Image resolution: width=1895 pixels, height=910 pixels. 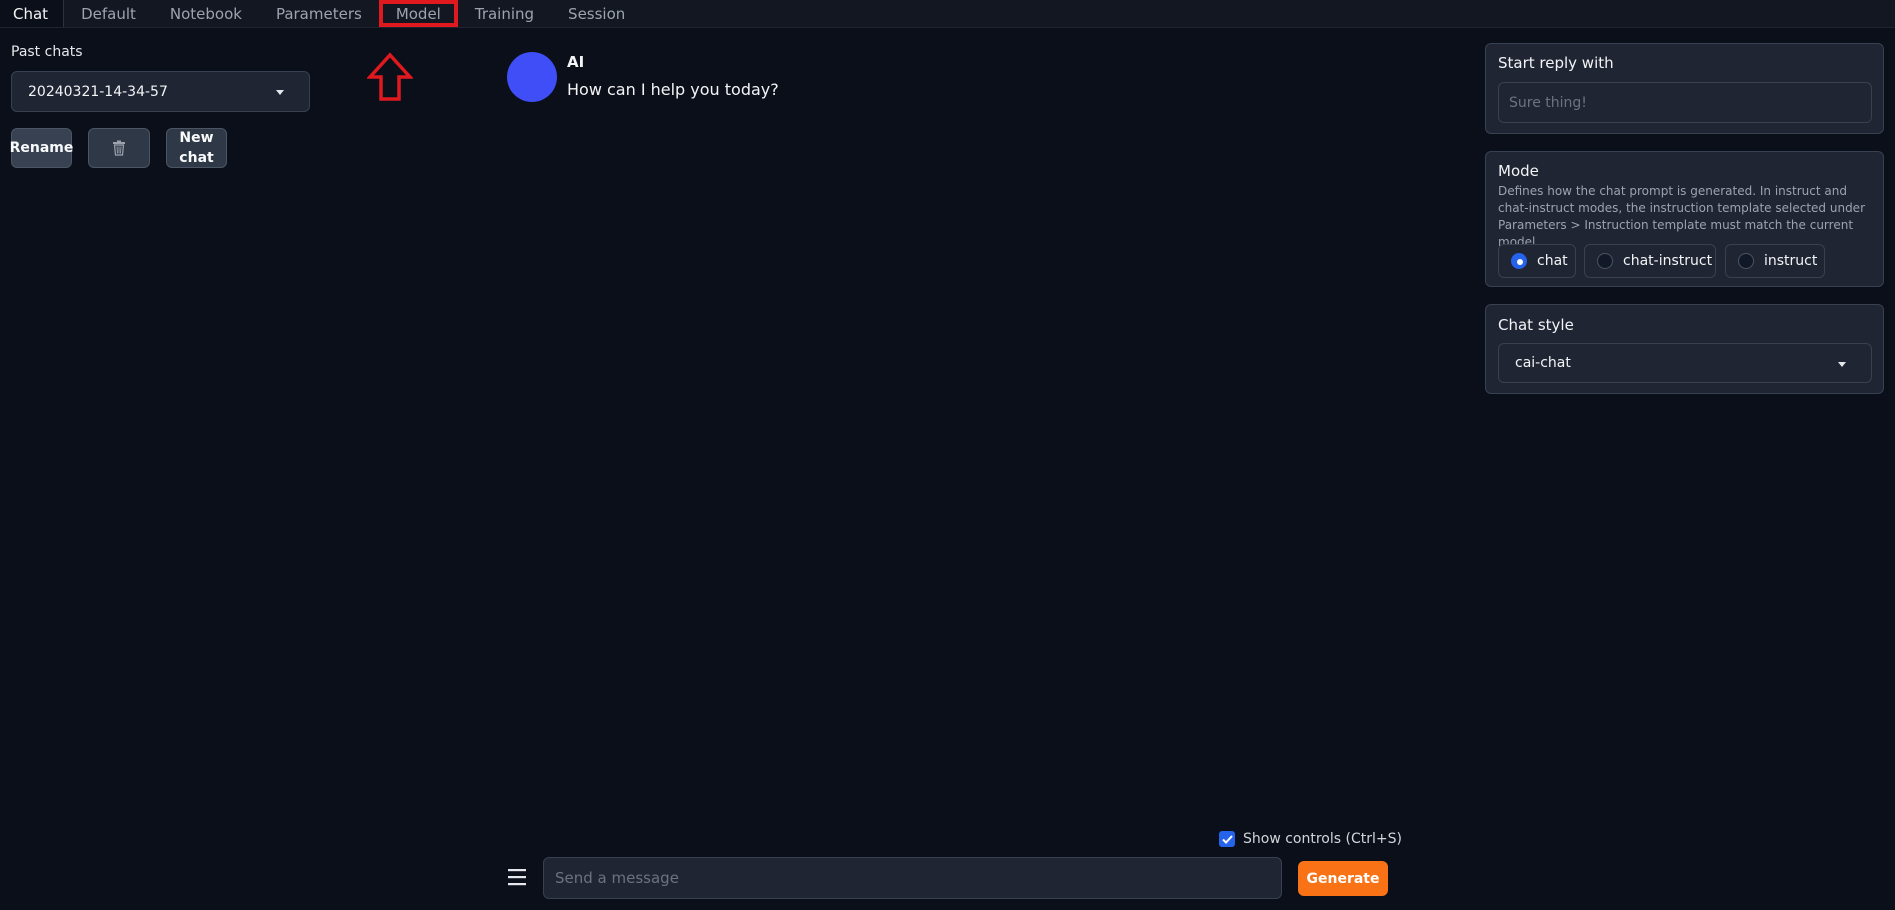 I want to click on start-reply-input, so click(x=1685, y=102).